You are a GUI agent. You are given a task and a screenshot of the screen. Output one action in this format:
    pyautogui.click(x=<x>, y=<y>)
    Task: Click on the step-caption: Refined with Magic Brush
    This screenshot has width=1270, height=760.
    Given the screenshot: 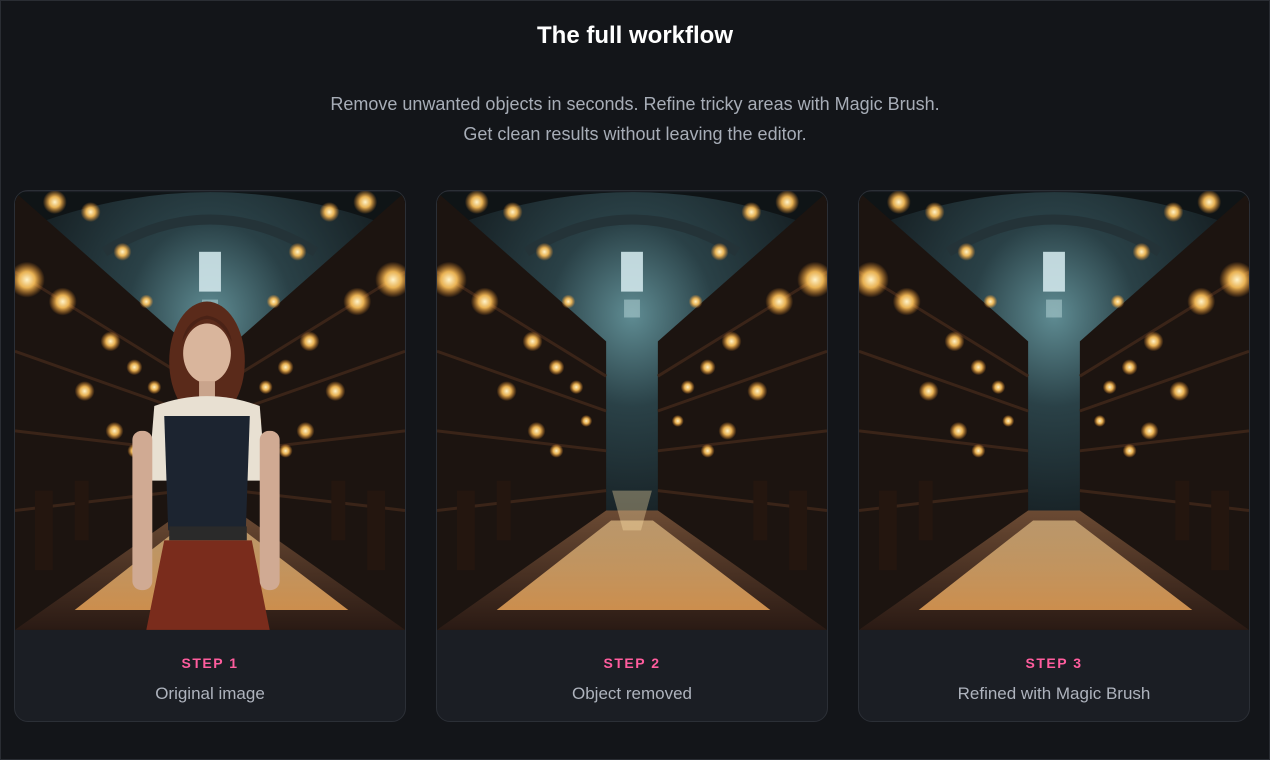 What is the action you would take?
    pyautogui.click(x=1054, y=693)
    